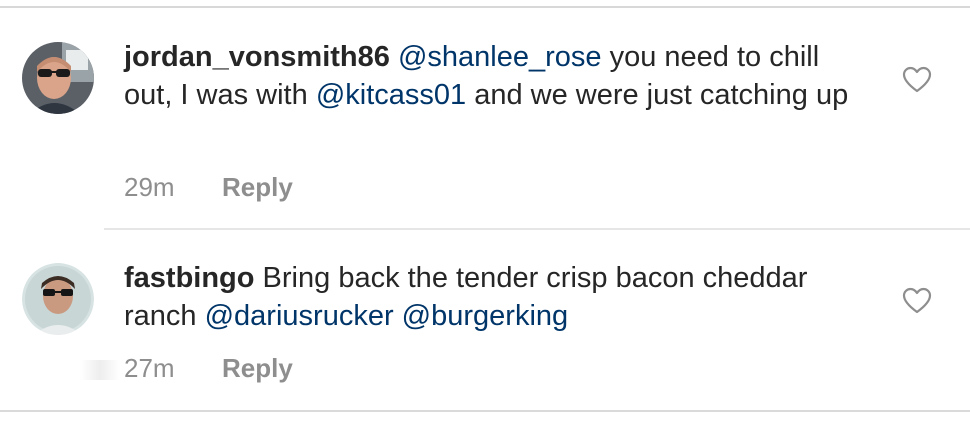 This screenshot has height=427, width=970. Describe the element at coordinates (485, 316) in the screenshot. I see `mention-link: @burgerking` at that location.